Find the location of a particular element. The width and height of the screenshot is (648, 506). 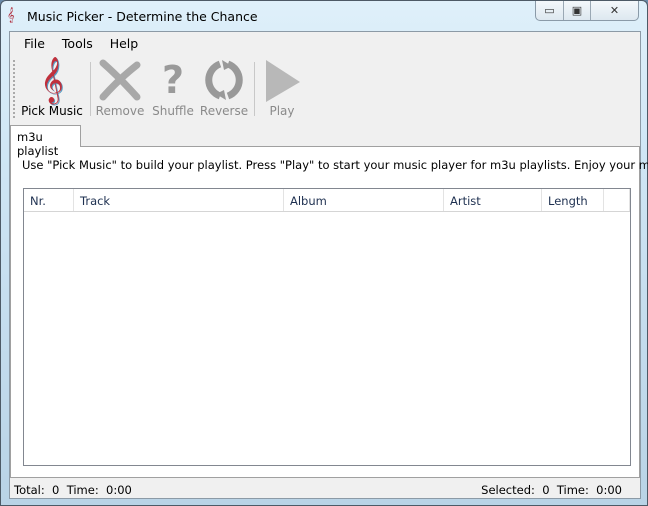

remove-label: Remove is located at coordinates (120, 111).